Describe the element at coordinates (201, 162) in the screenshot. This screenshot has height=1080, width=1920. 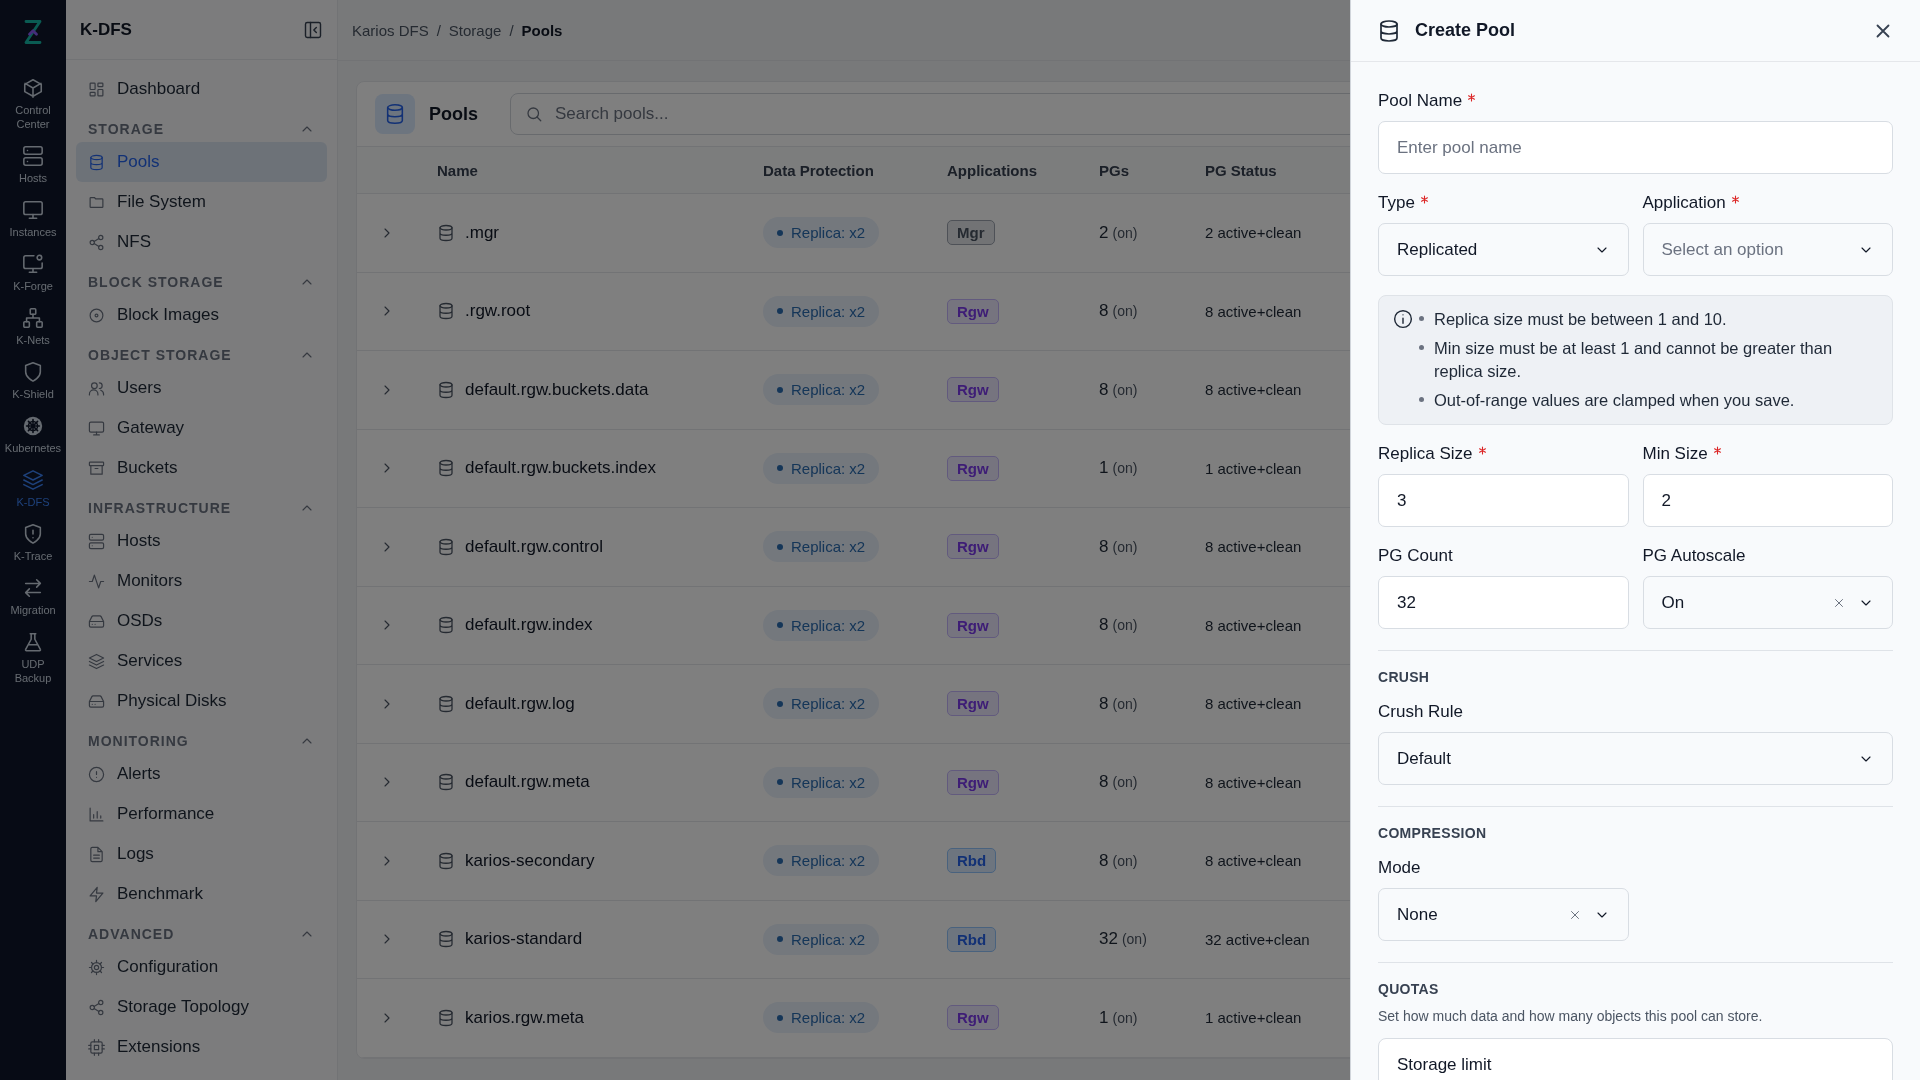
I see `sidebar-item: Pools` at that location.